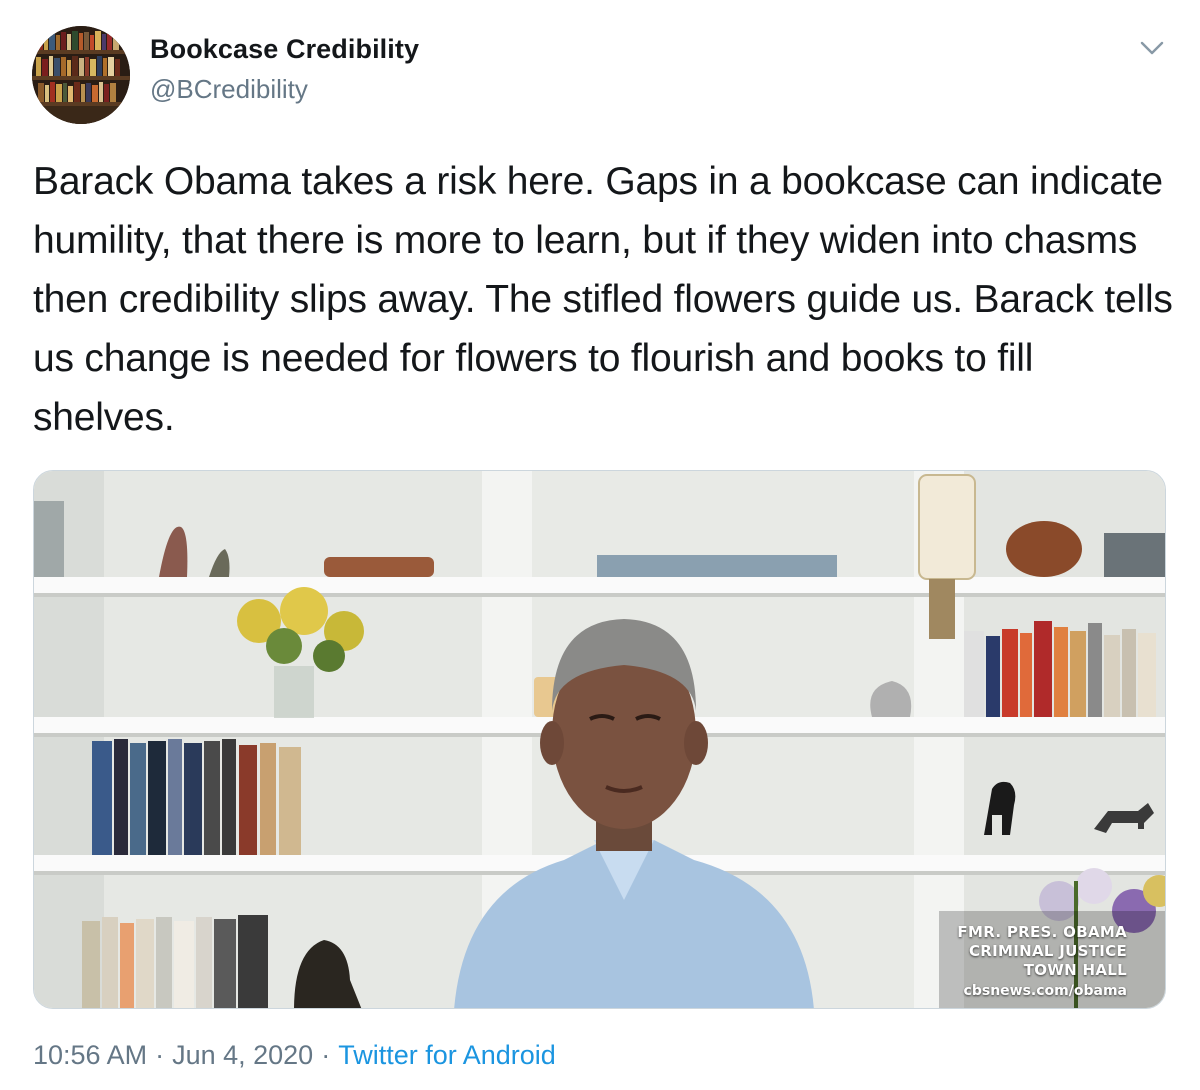 This screenshot has height=1090, width=1200. What do you see at coordinates (1042, 932) in the screenshot?
I see `lower-third-line: FMR. PRES. OBAMA` at bounding box center [1042, 932].